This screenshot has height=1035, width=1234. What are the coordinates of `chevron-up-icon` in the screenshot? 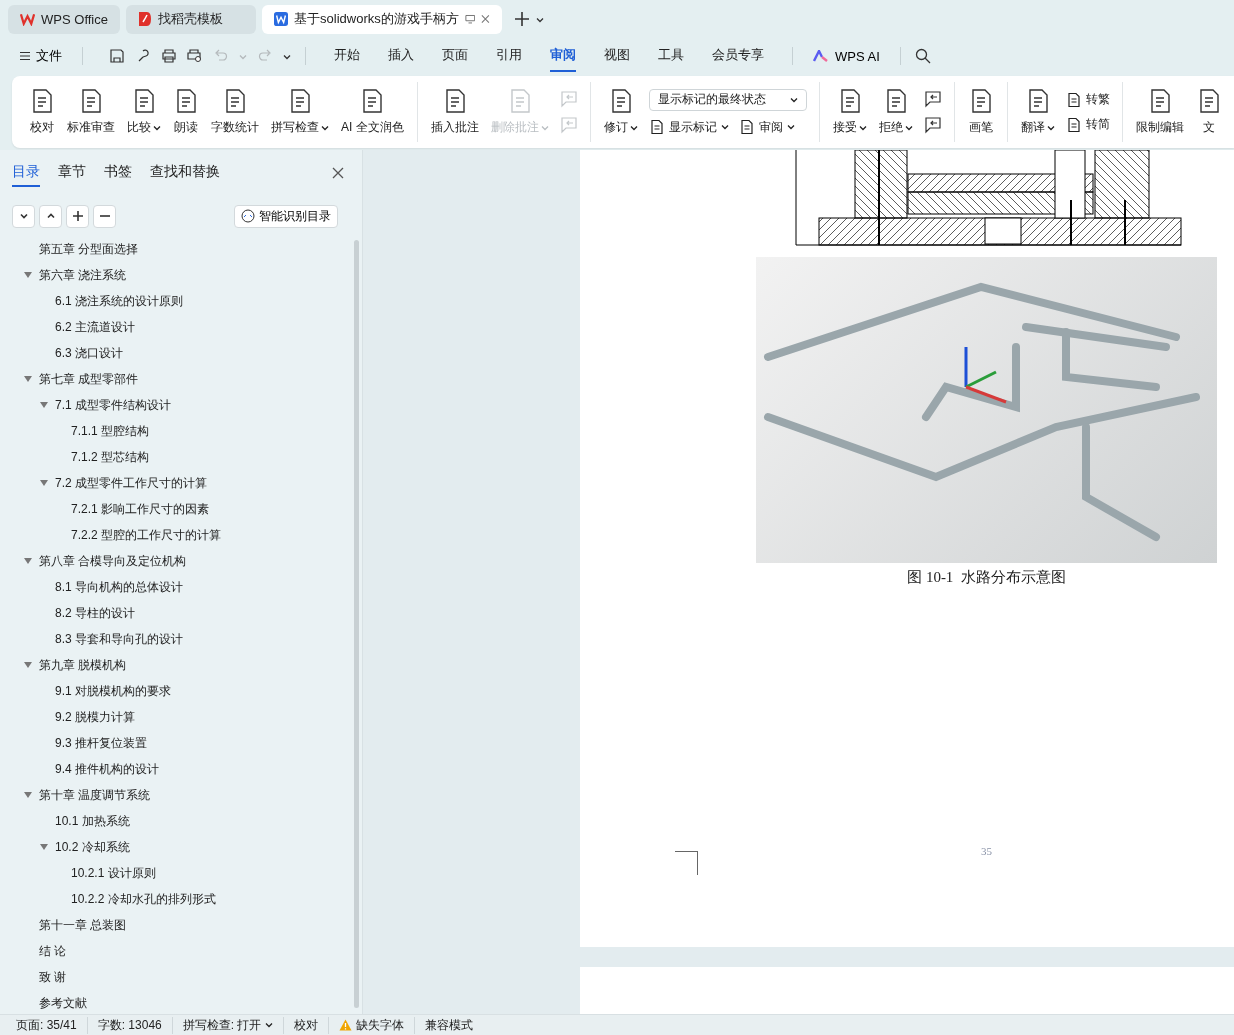 It's located at (50, 216).